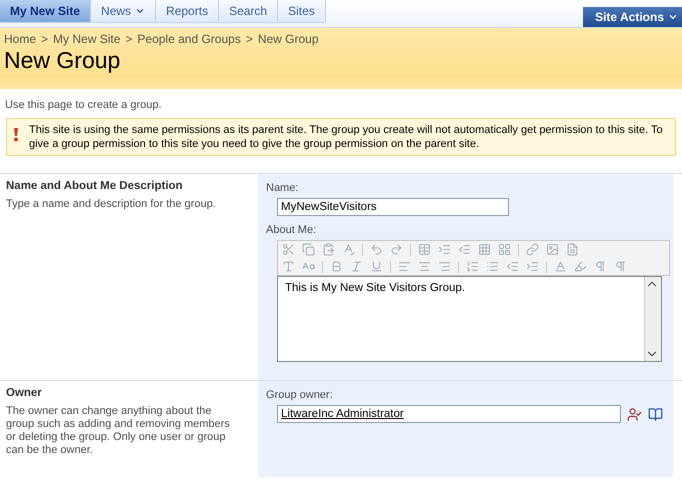 This screenshot has width=682, height=481. I want to click on nav-tab: News, so click(123, 11).